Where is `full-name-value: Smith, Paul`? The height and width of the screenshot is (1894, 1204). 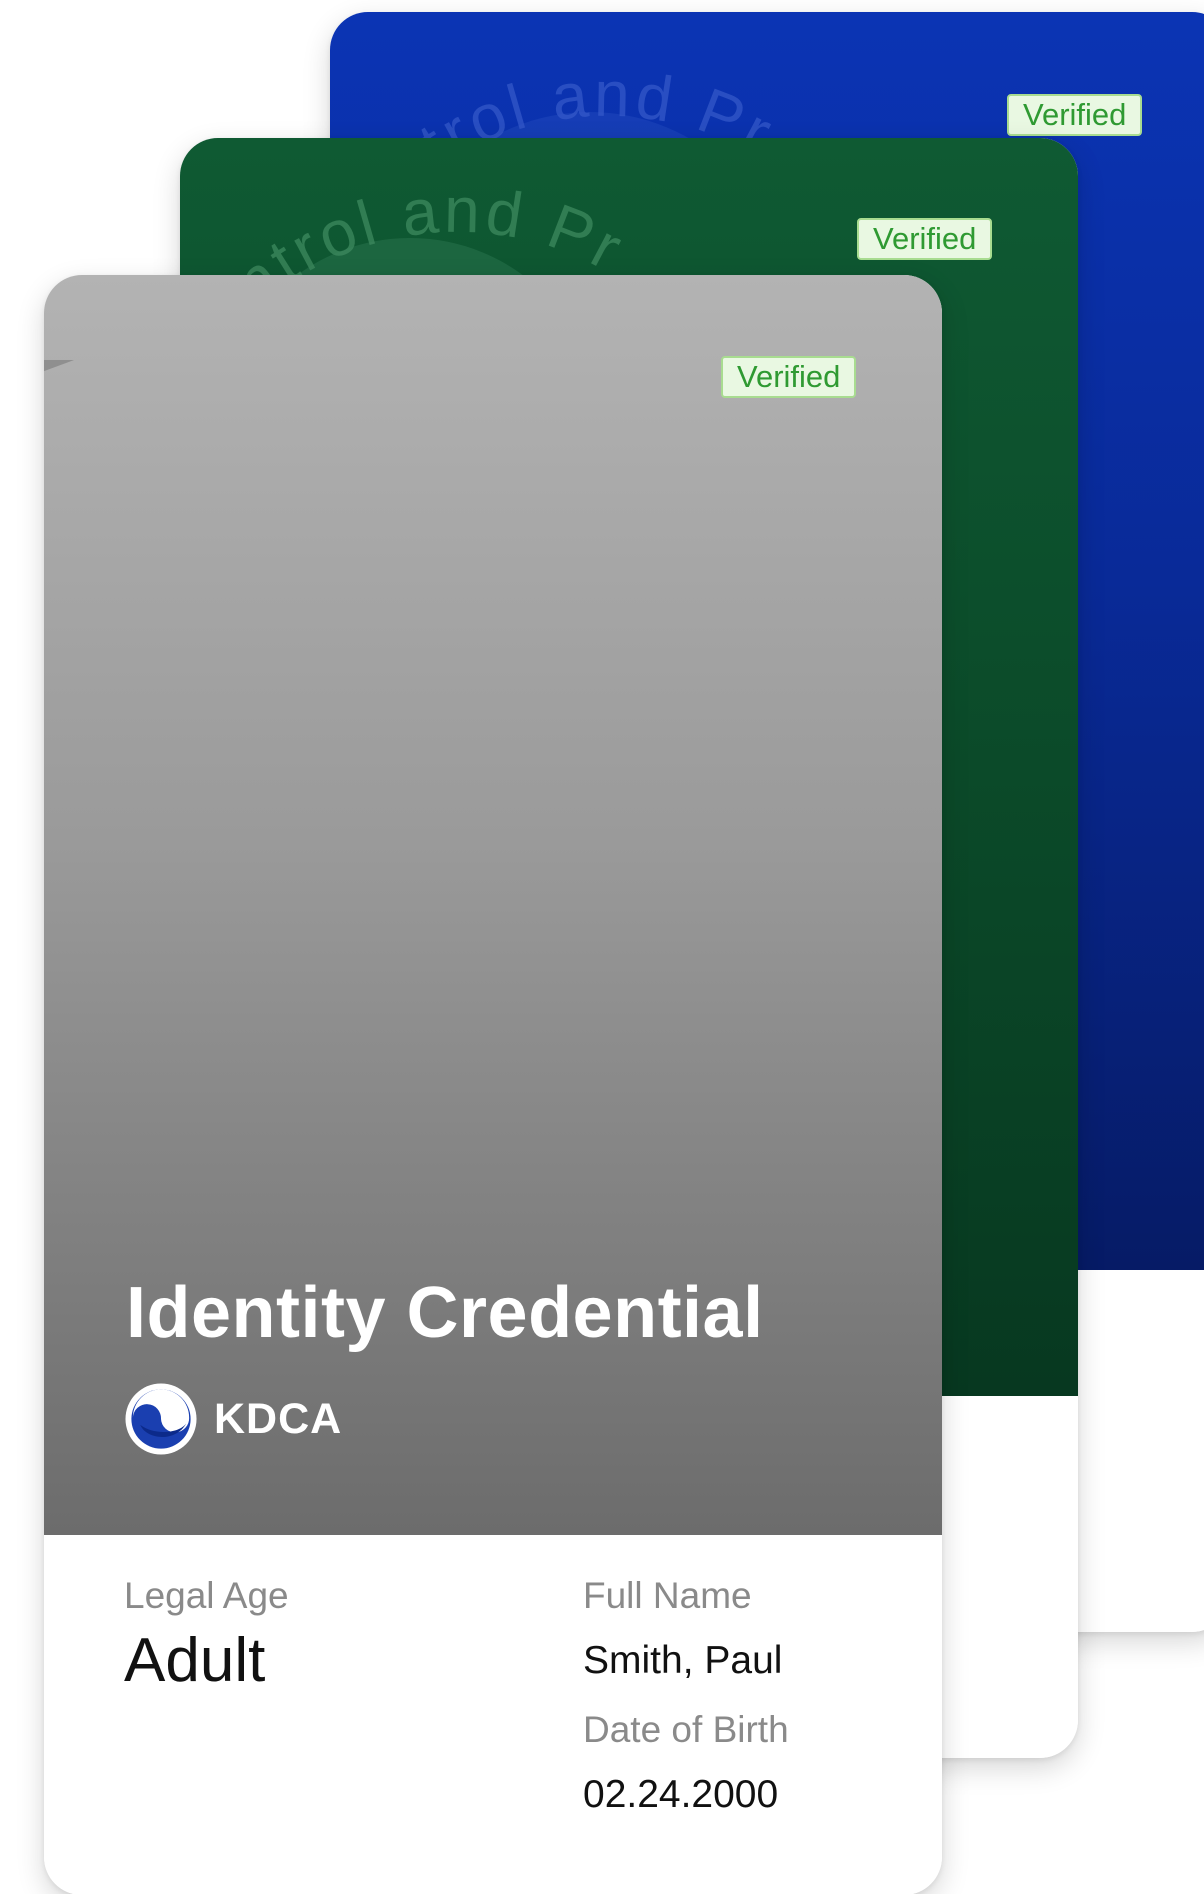 full-name-value: Smith, Paul is located at coordinates (683, 1660).